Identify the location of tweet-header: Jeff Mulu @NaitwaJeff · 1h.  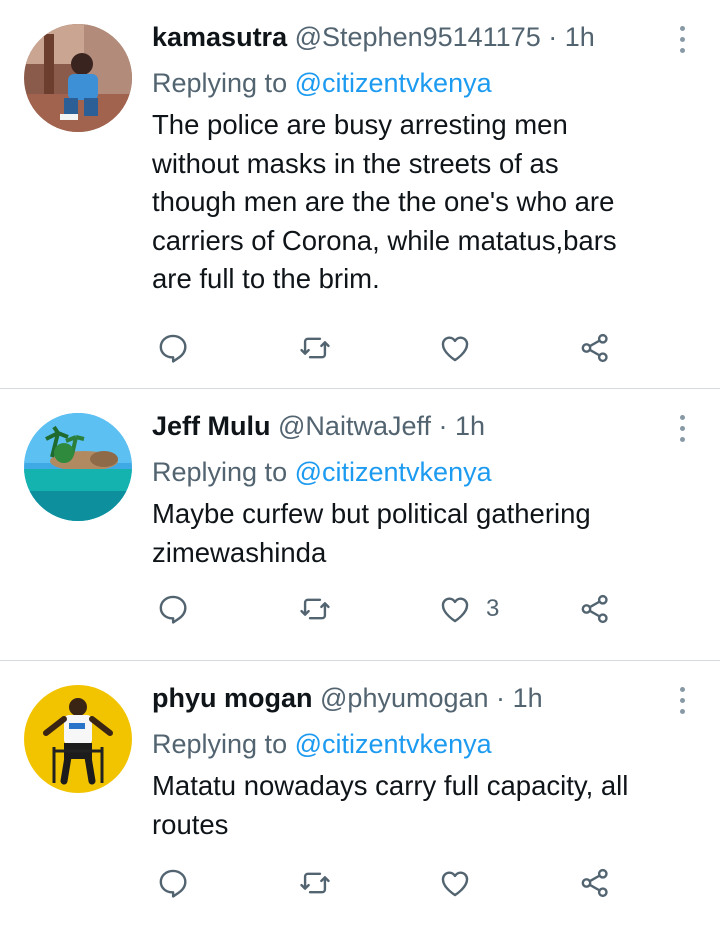
(425, 426).